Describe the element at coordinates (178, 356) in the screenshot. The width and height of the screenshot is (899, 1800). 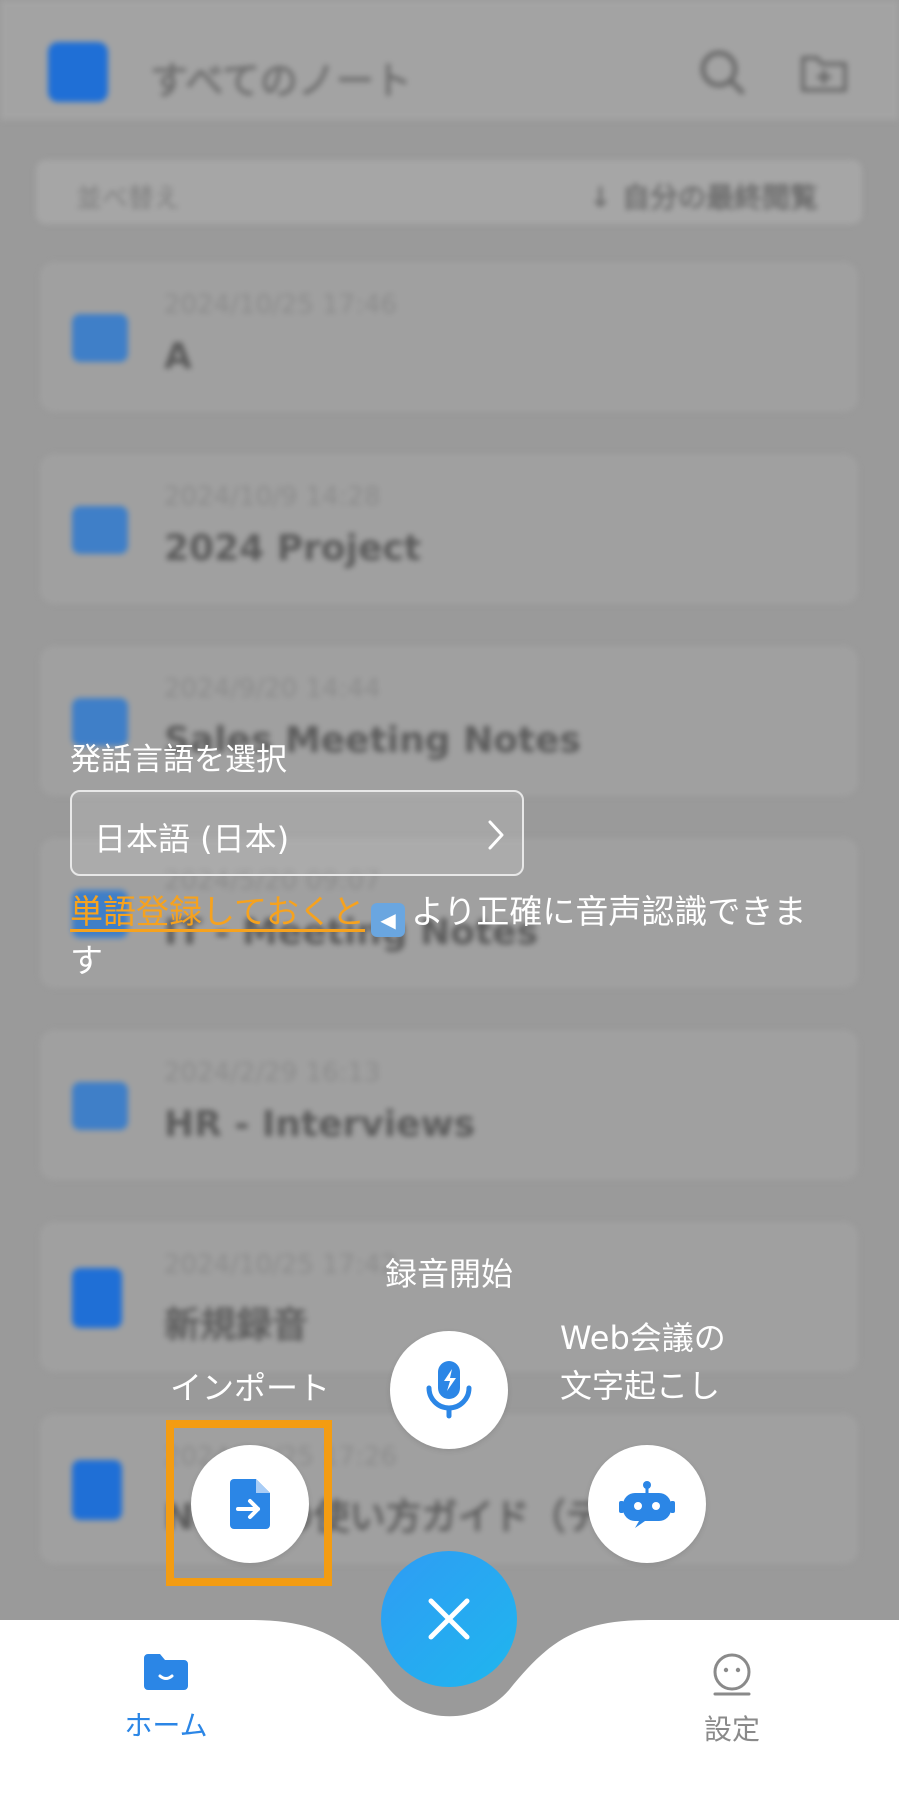
I see `note-title: A` at that location.